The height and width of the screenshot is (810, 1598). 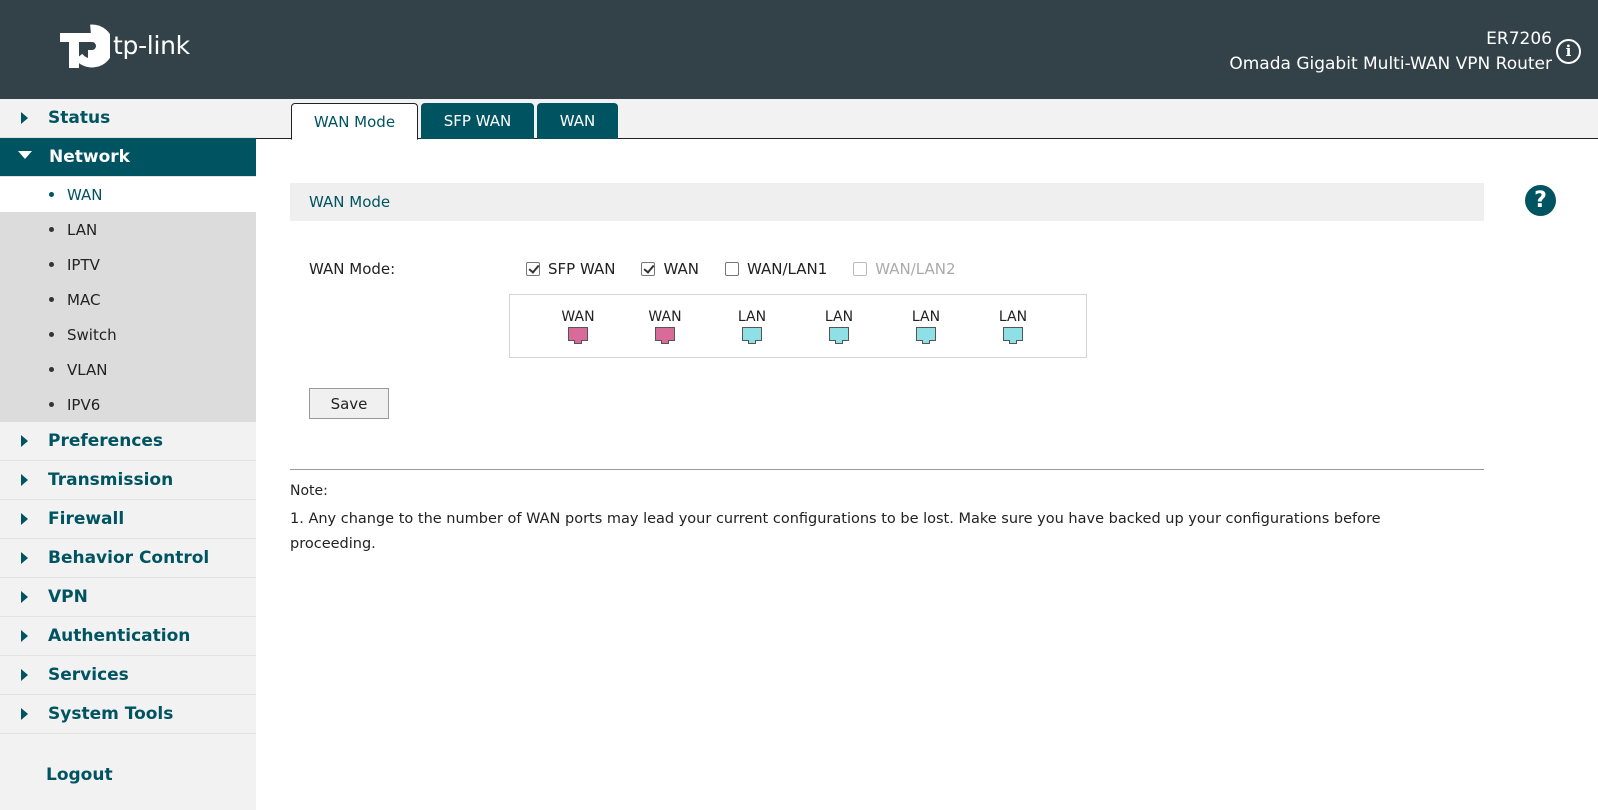 I want to click on tab-bar: WAN Mode SFP WAN WAN, so click(x=927, y=119).